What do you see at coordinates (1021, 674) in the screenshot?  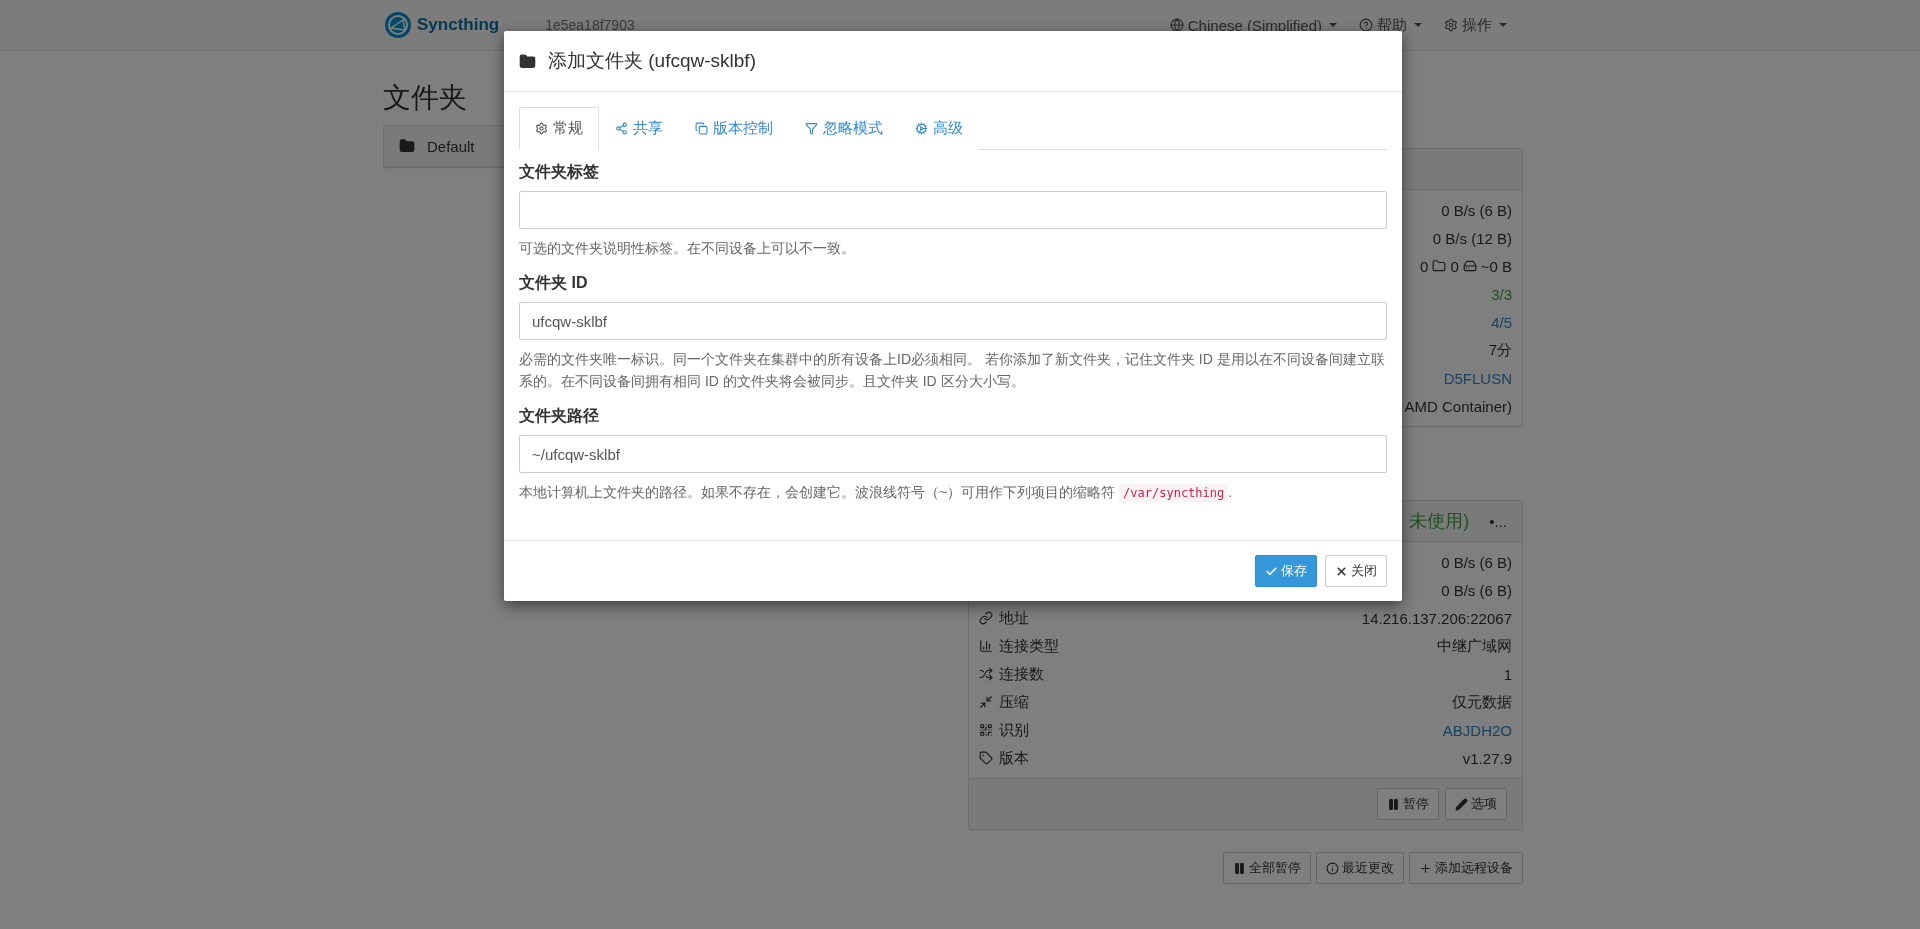 I see `row-label: 连接数` at bounding box center [1021, 674].